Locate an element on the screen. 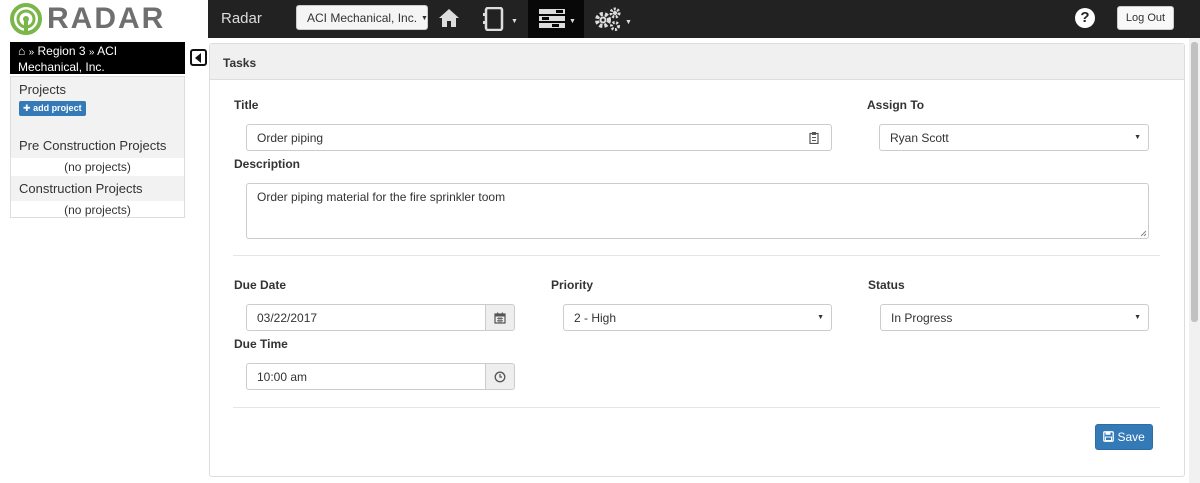  clipboard-icon is located at coordinates (814, 138).